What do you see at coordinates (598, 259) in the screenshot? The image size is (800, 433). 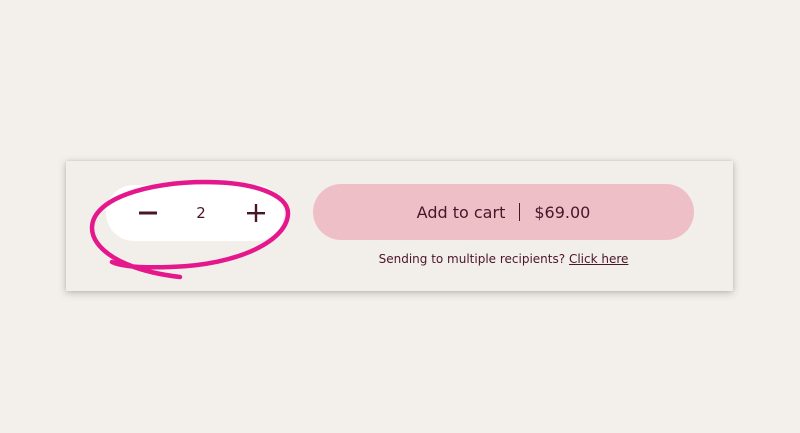 I see `multiple-recipients-link: Click here` at bounding box center [598, 259].